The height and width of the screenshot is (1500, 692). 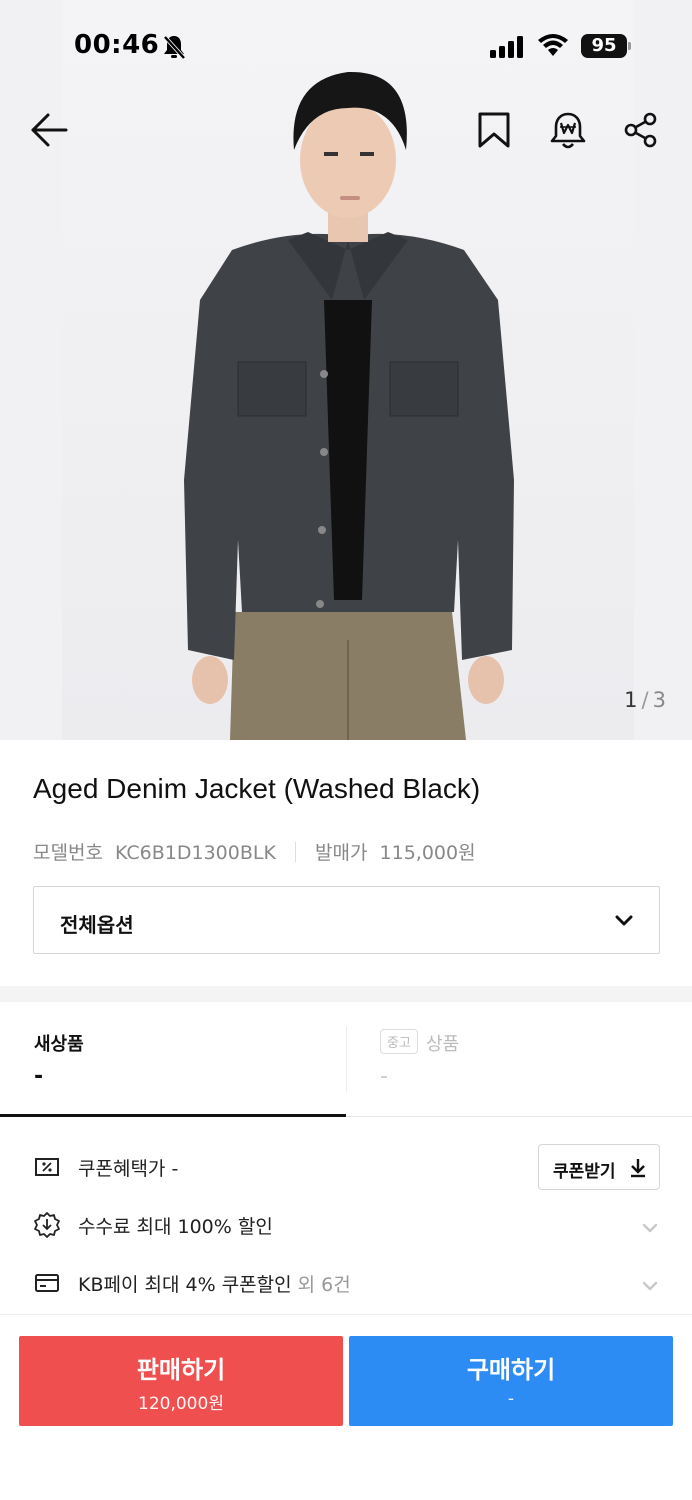 I want to click on sell-button: 판매하기 120,000원, so click(x=181, y=1381).